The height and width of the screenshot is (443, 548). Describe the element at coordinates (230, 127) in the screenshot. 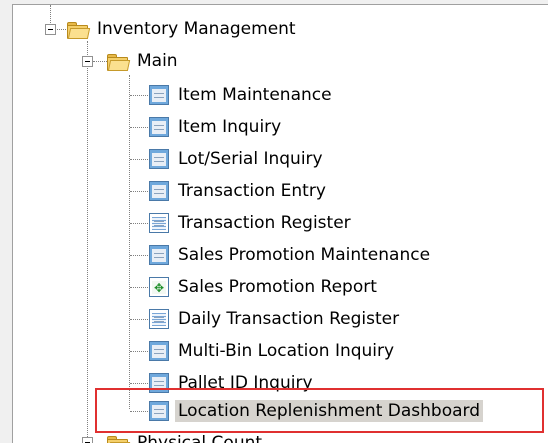

I see `tree-item-label: Item Inquiry` at that location.